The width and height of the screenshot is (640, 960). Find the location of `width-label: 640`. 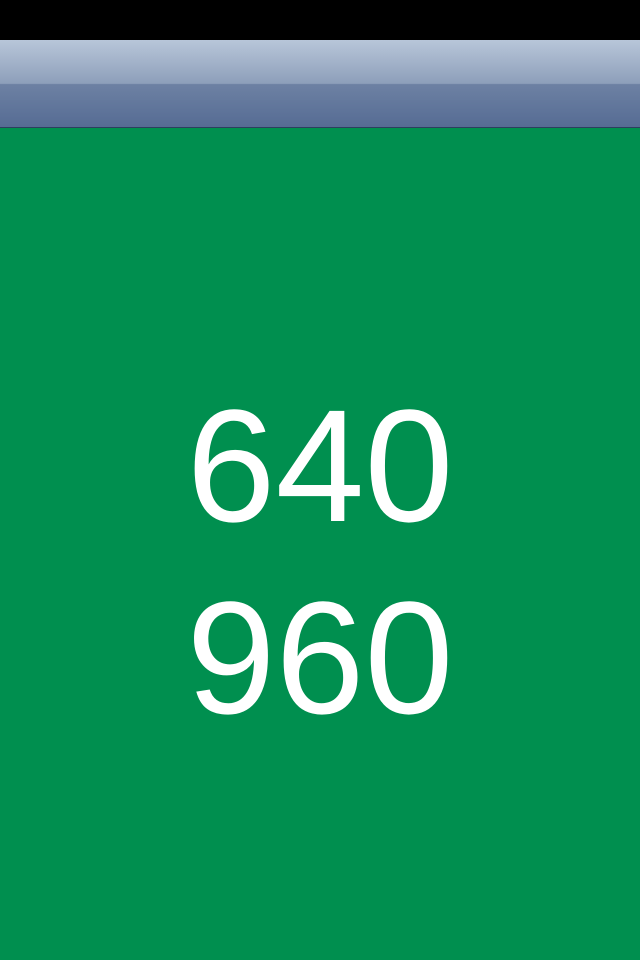

width-label: 640 is located at coordinates (320, 465).